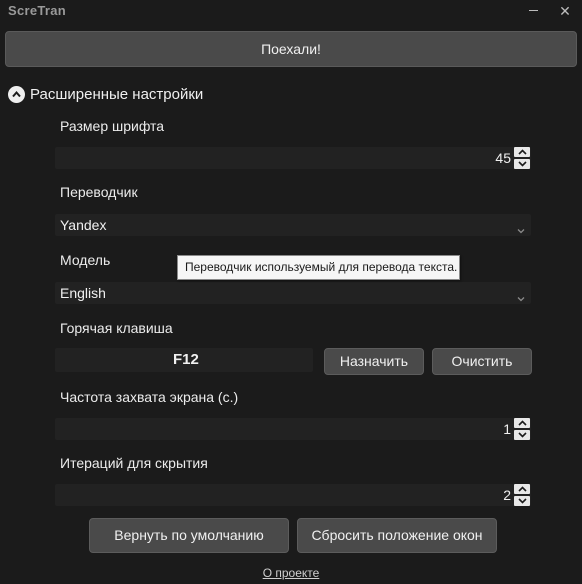 This screenshot has width=582, height=584. I want to click on go-button: Поехали!, so click(291, 49).